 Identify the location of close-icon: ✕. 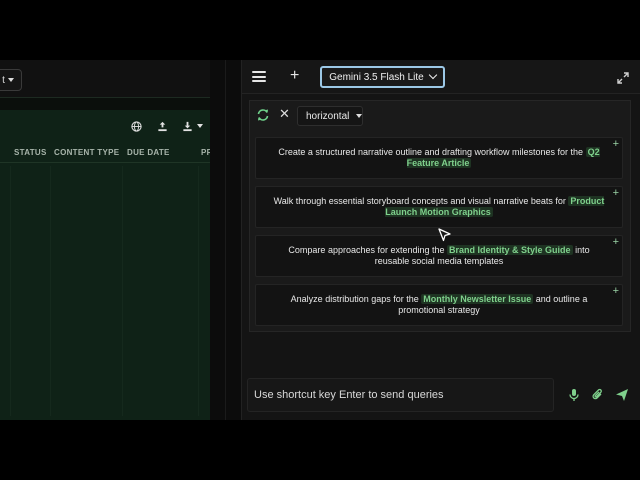
(284, 114).